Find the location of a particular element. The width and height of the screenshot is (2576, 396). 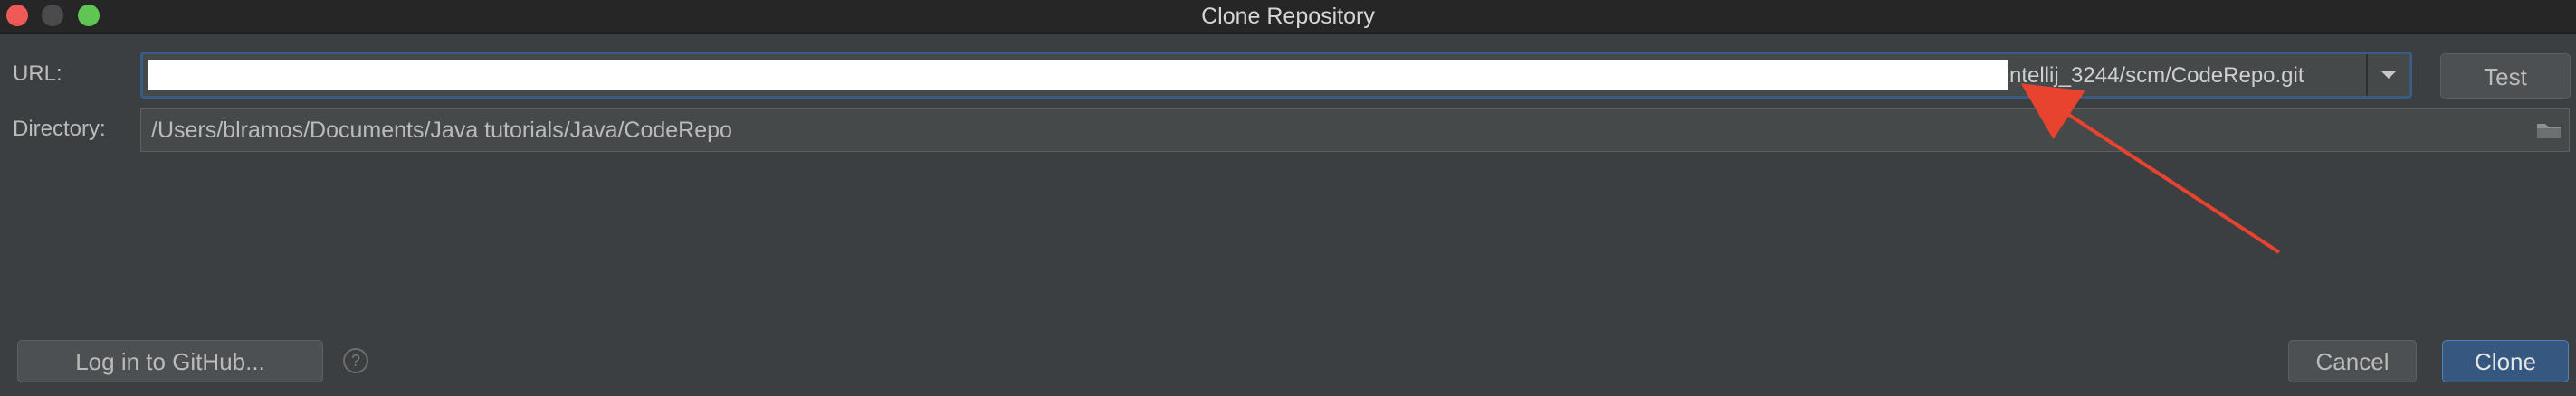

chevron-down-icon is located at coordinates (2388, 75).